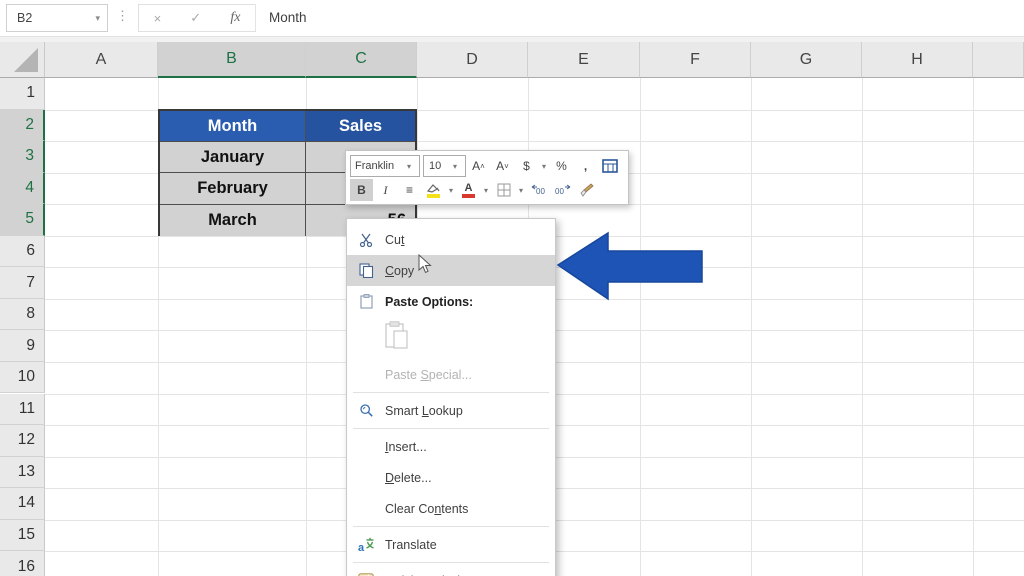 Image resolution: width=1024 pixels, height=576 pixels. Describe the element at coordinates (561, 166) in the screenshot. I see `percent-style-button: %` at that location.